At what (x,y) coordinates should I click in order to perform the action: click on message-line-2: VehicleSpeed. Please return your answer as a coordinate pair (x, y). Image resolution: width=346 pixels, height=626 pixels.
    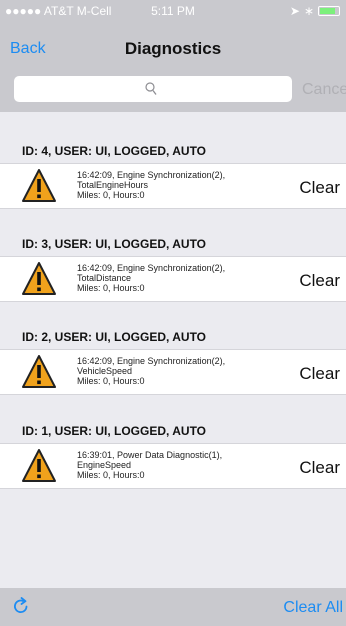
    Looking at the image, I should click on (105, 371).